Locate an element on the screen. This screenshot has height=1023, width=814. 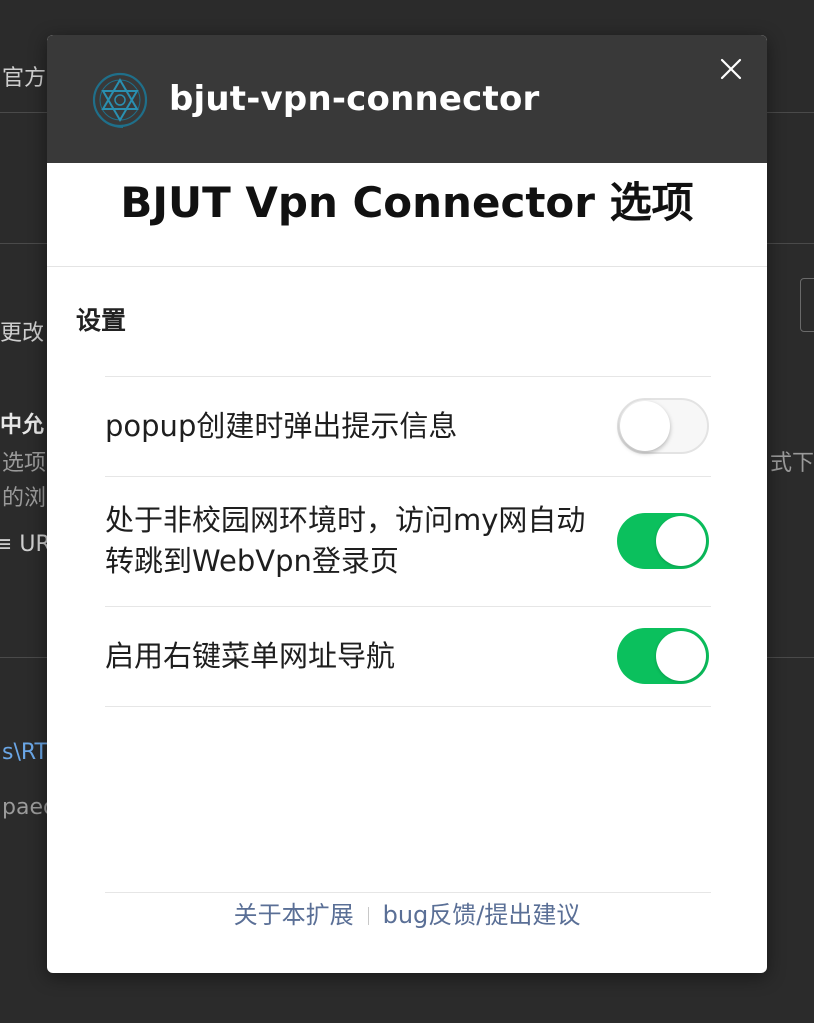
background-text: 式下， is located at coordinates (792, 463).